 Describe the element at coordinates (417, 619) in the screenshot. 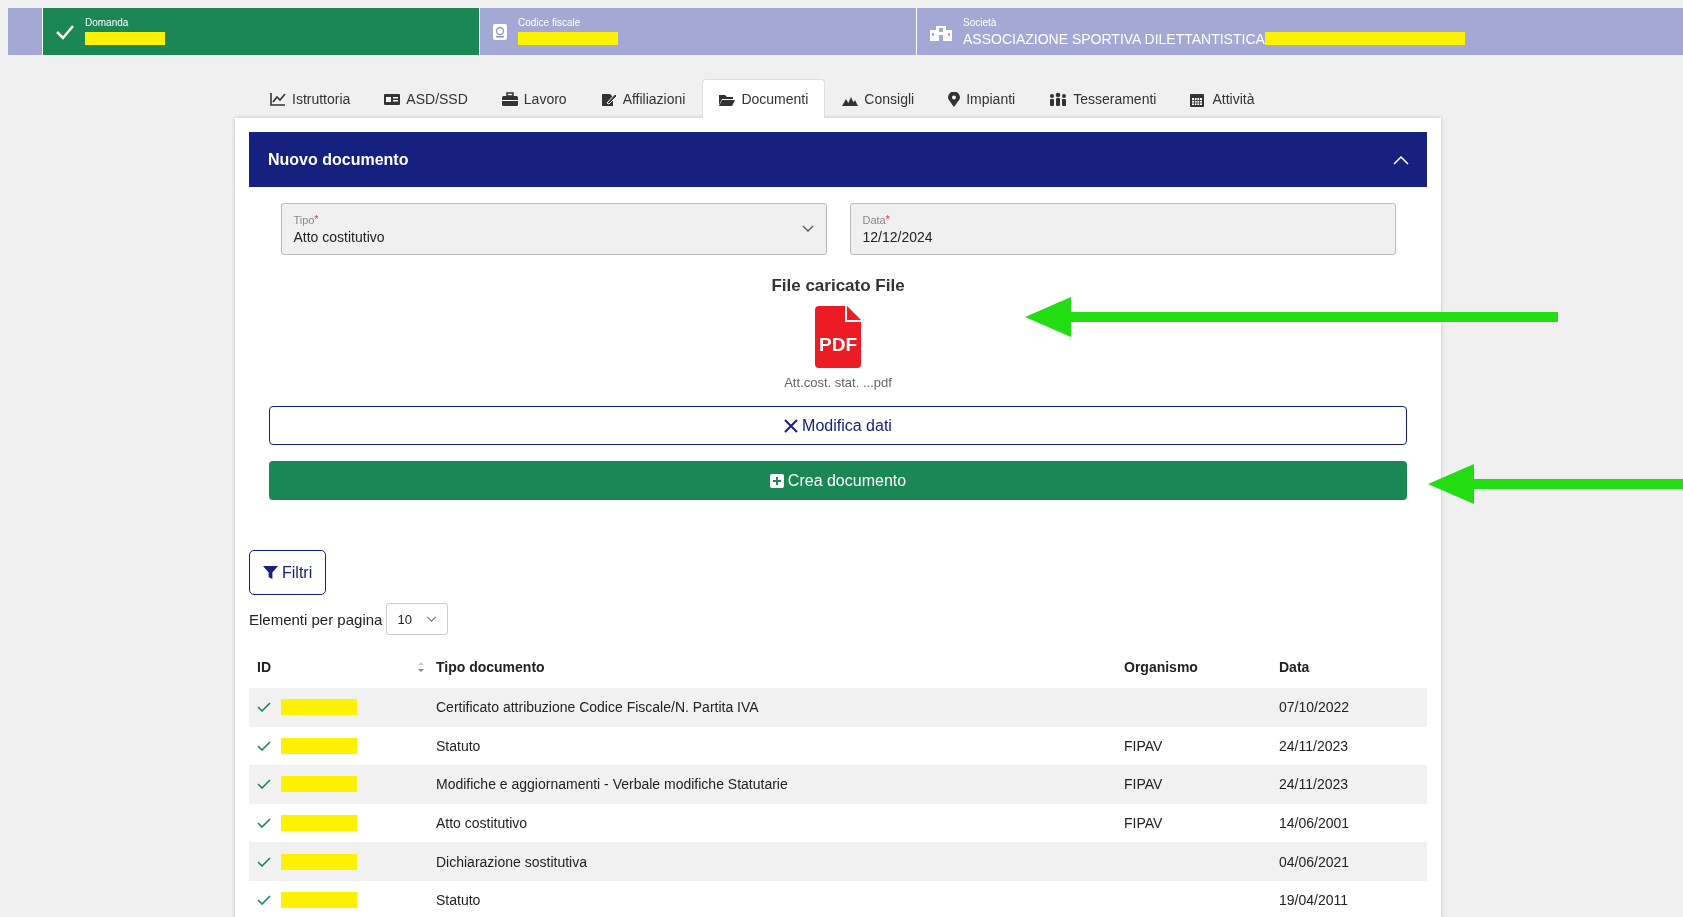

I see `page-size-select: 10` at that location.